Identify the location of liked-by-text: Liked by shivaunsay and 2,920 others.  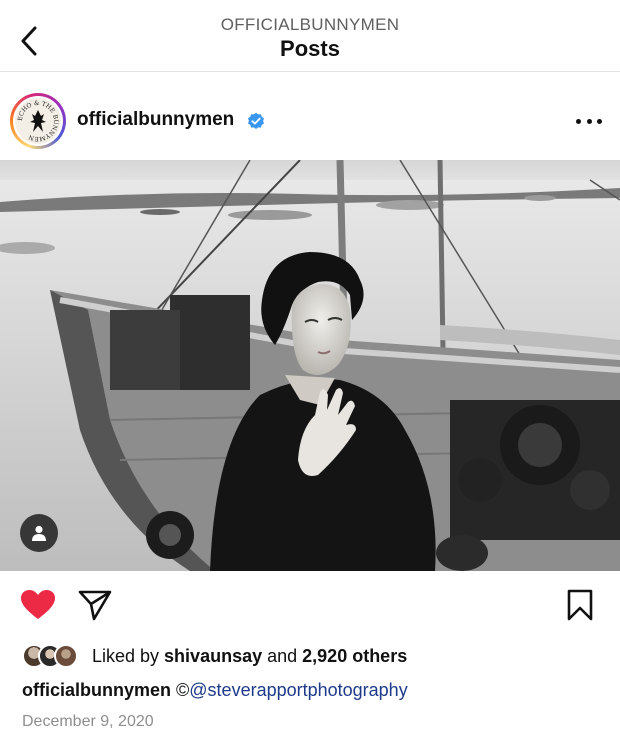
(250, 655).